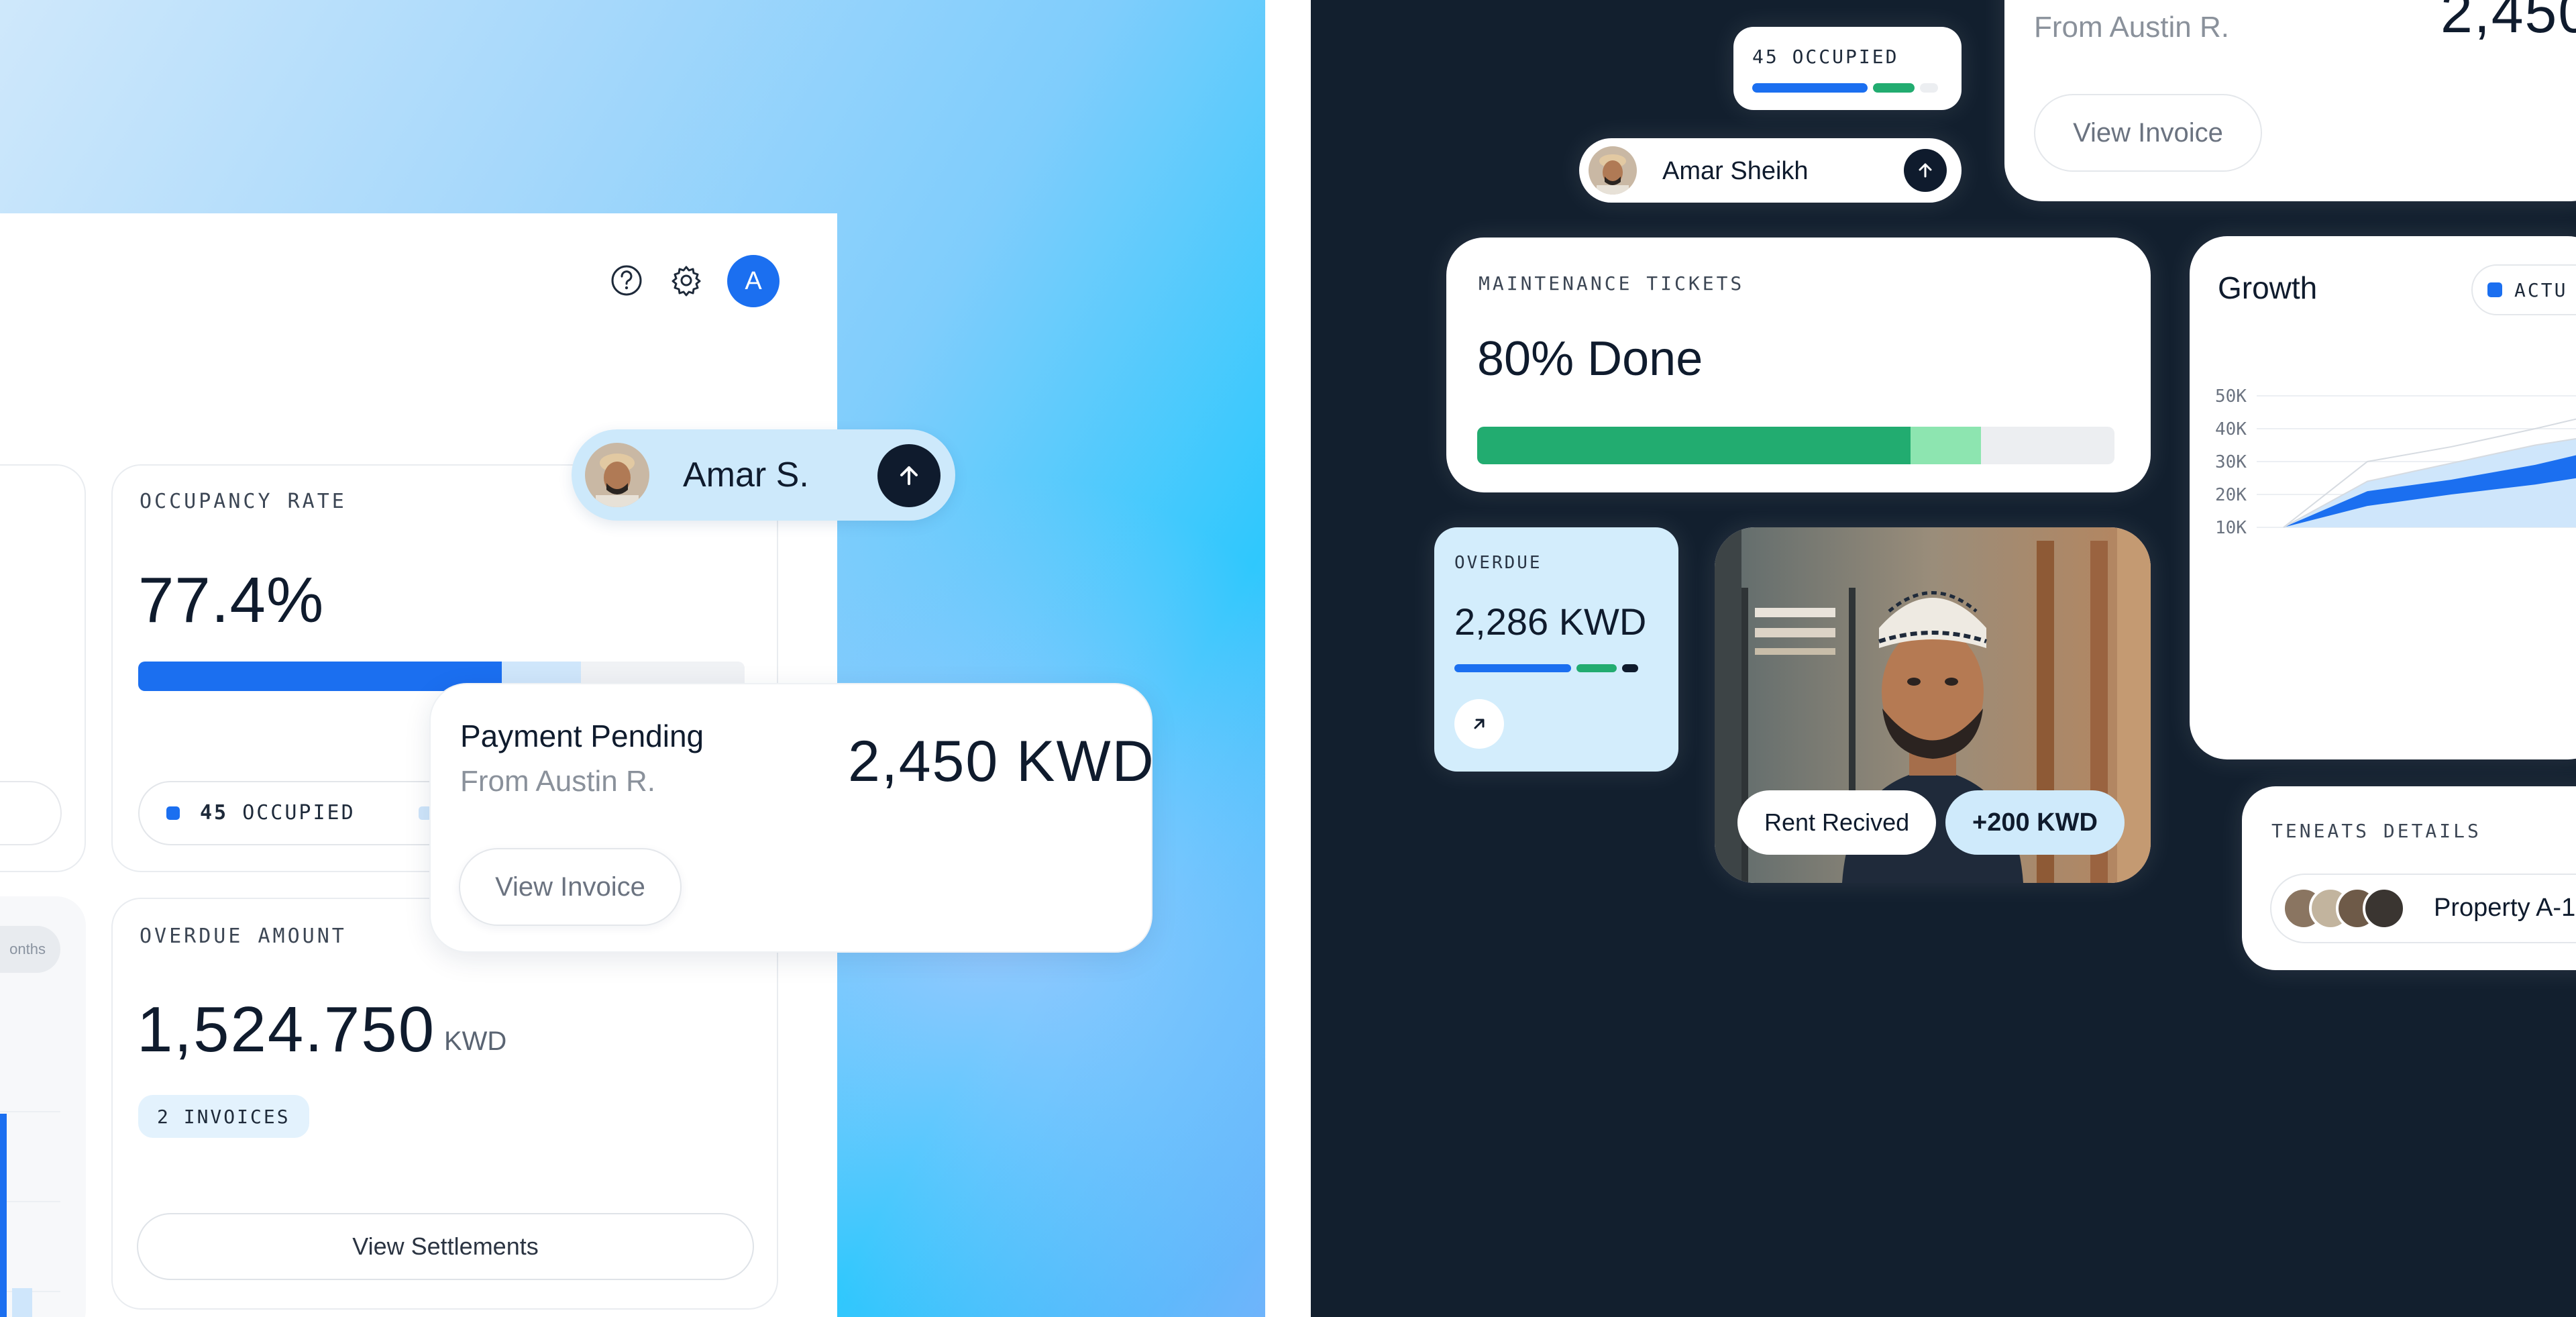 This screenshot has height=1317, width=2576. I want to click on tenant-avatar, so click(2384, 908).